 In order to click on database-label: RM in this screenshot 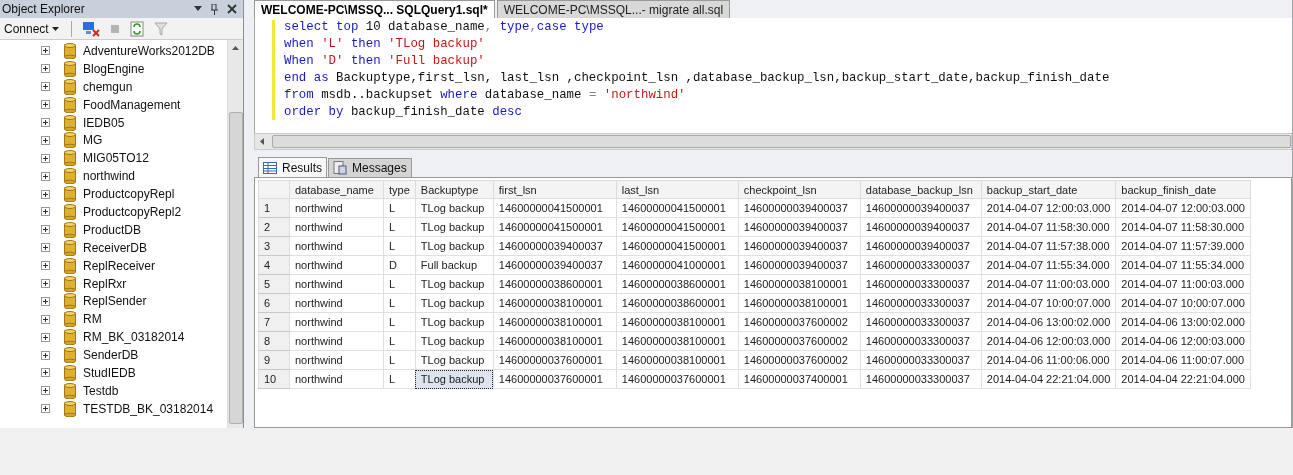, I will do `click(92, 319)`.